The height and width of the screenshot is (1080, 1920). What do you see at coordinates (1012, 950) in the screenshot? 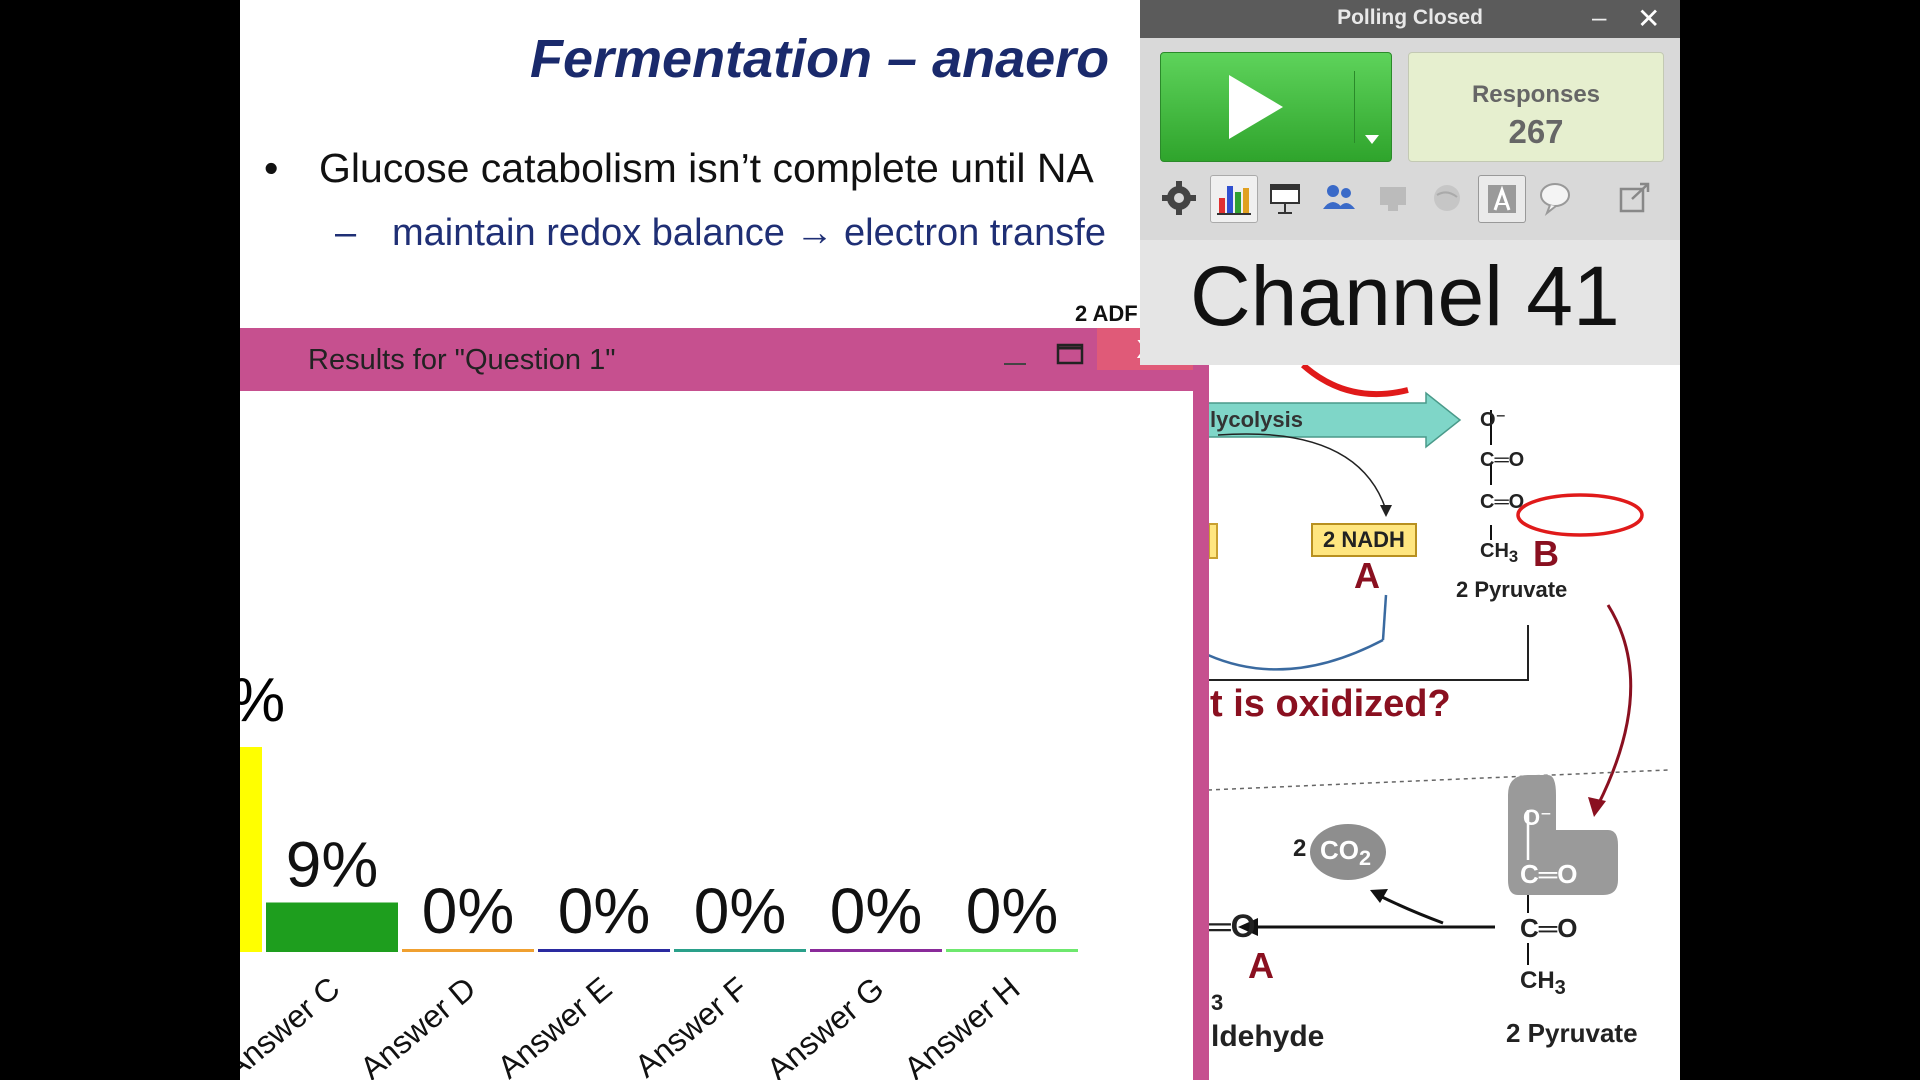
I see `bar-answer-h` at bounding box center [1012, 950].